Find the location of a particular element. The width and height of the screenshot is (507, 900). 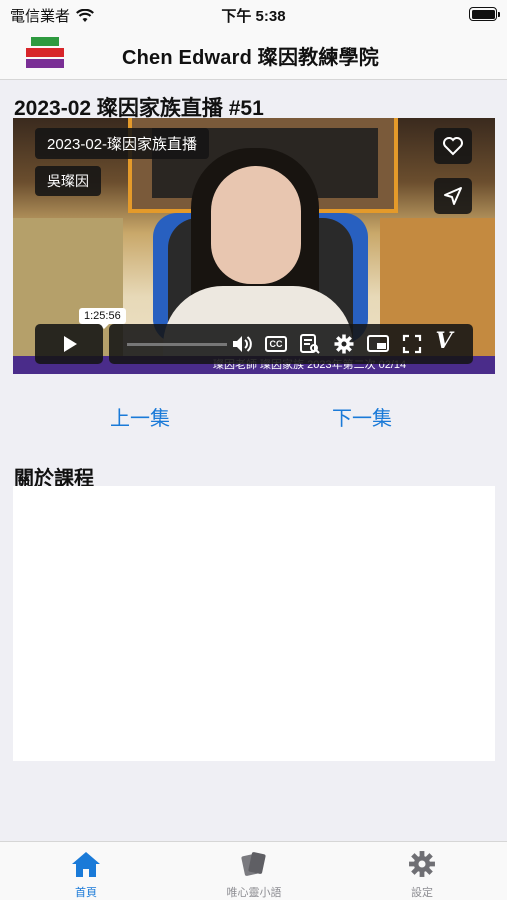

play-button is located at coordinates (69, 344).